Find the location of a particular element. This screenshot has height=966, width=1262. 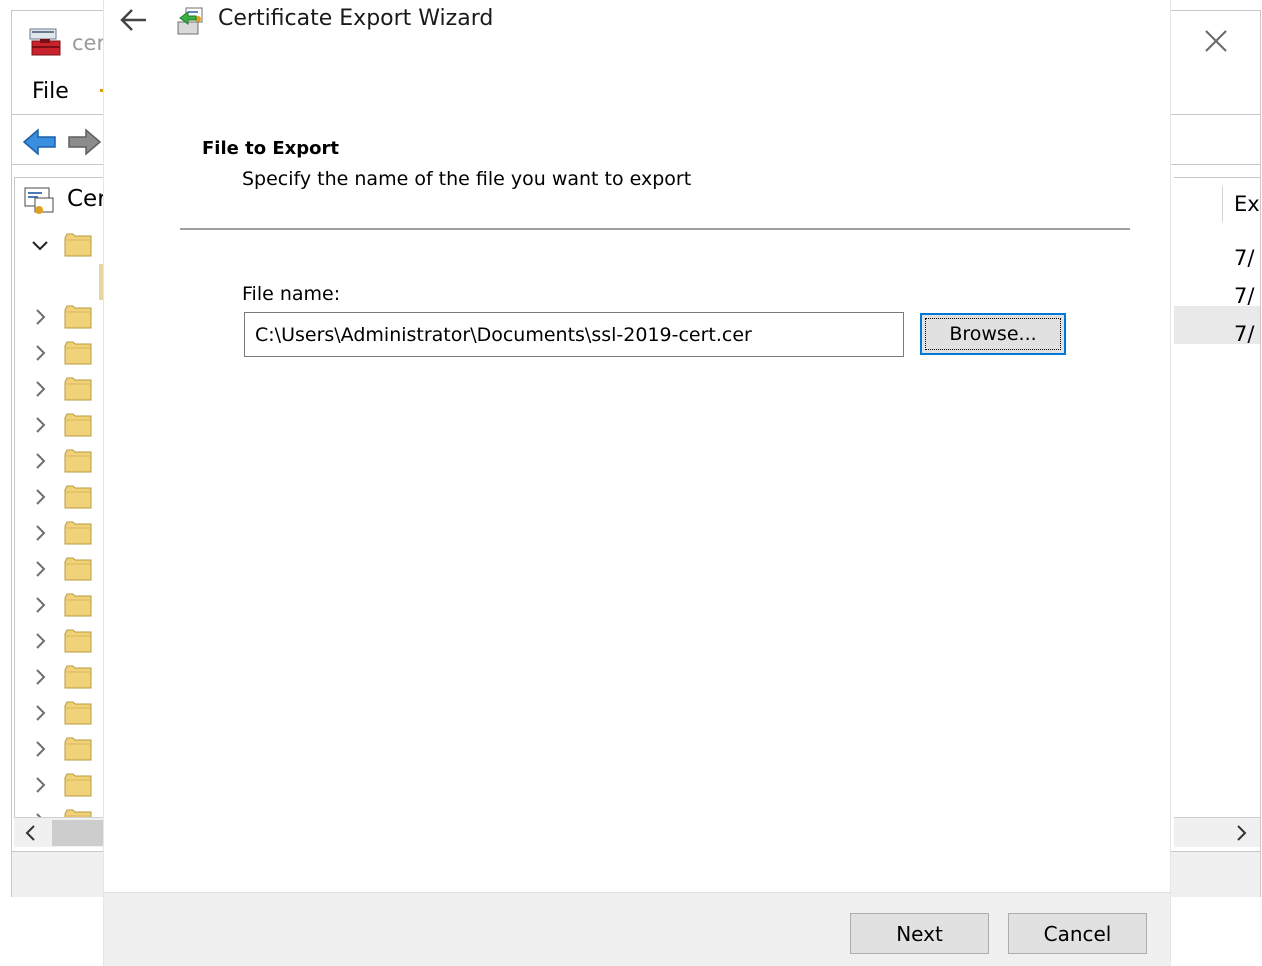

file-name-input is located at coordinates (574, 334).